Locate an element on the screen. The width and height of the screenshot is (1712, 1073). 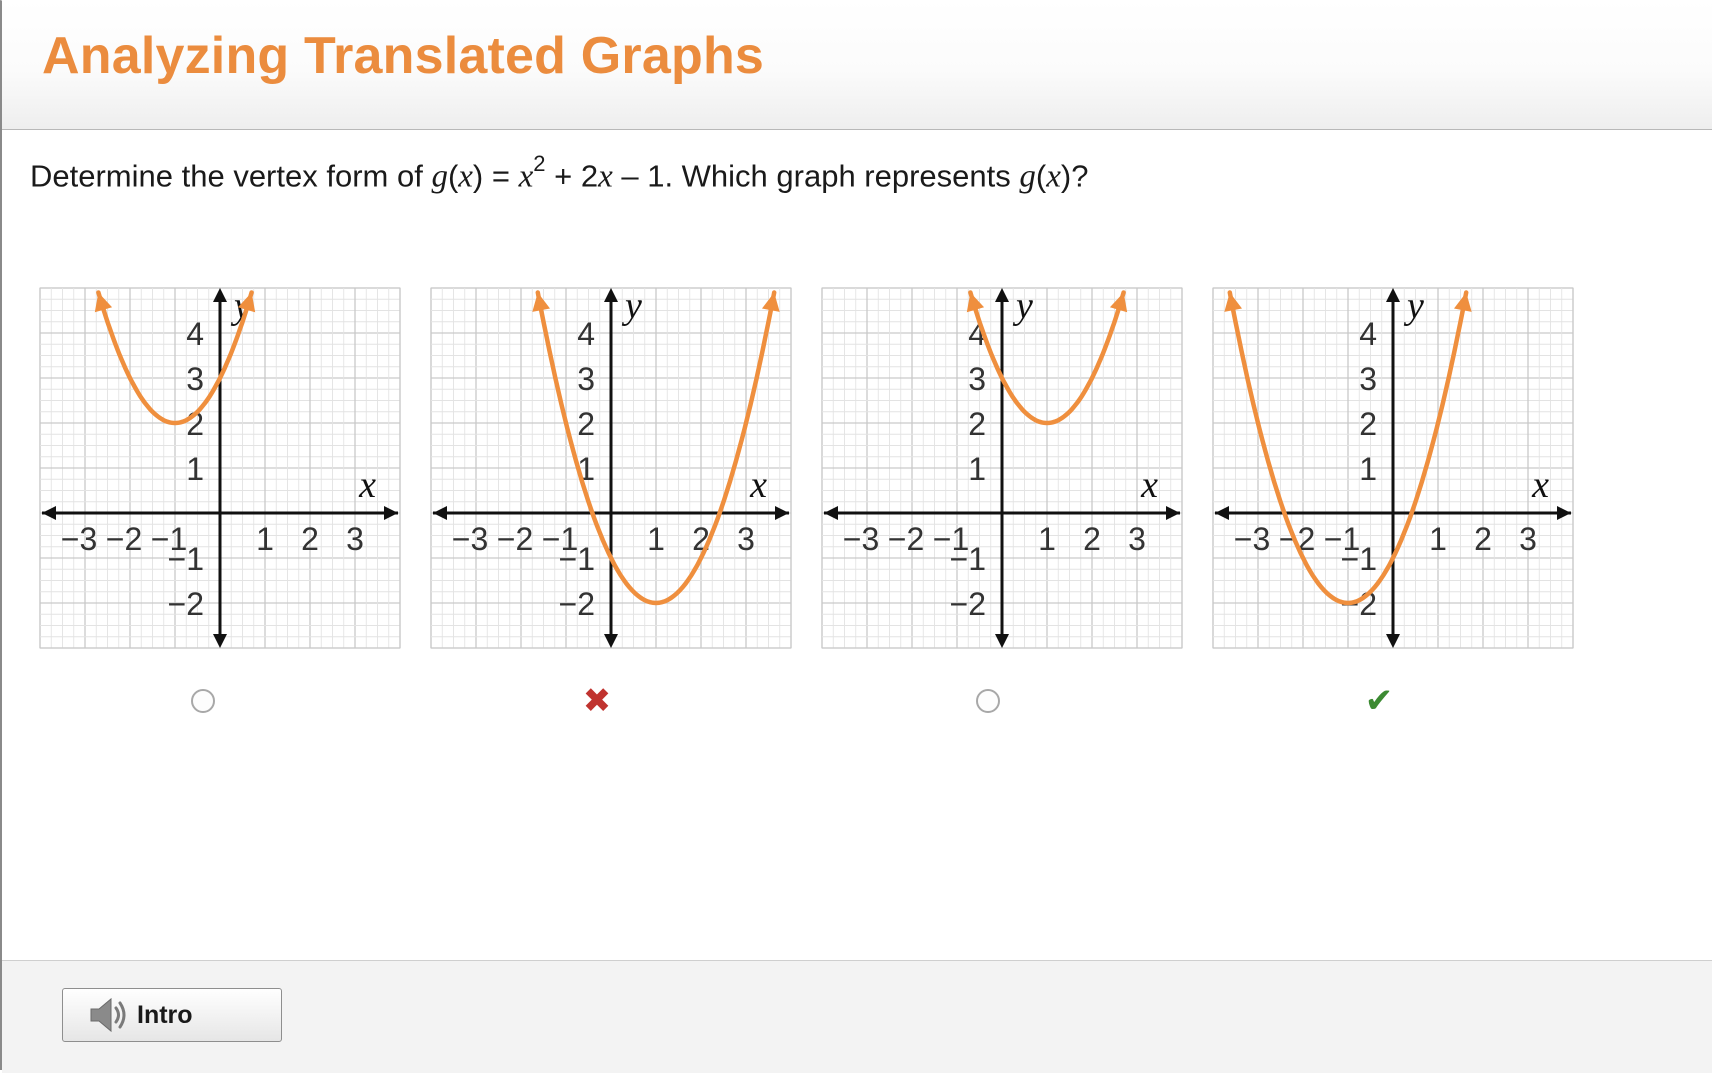
exponent: 2 is located at coordinates (539, 163).